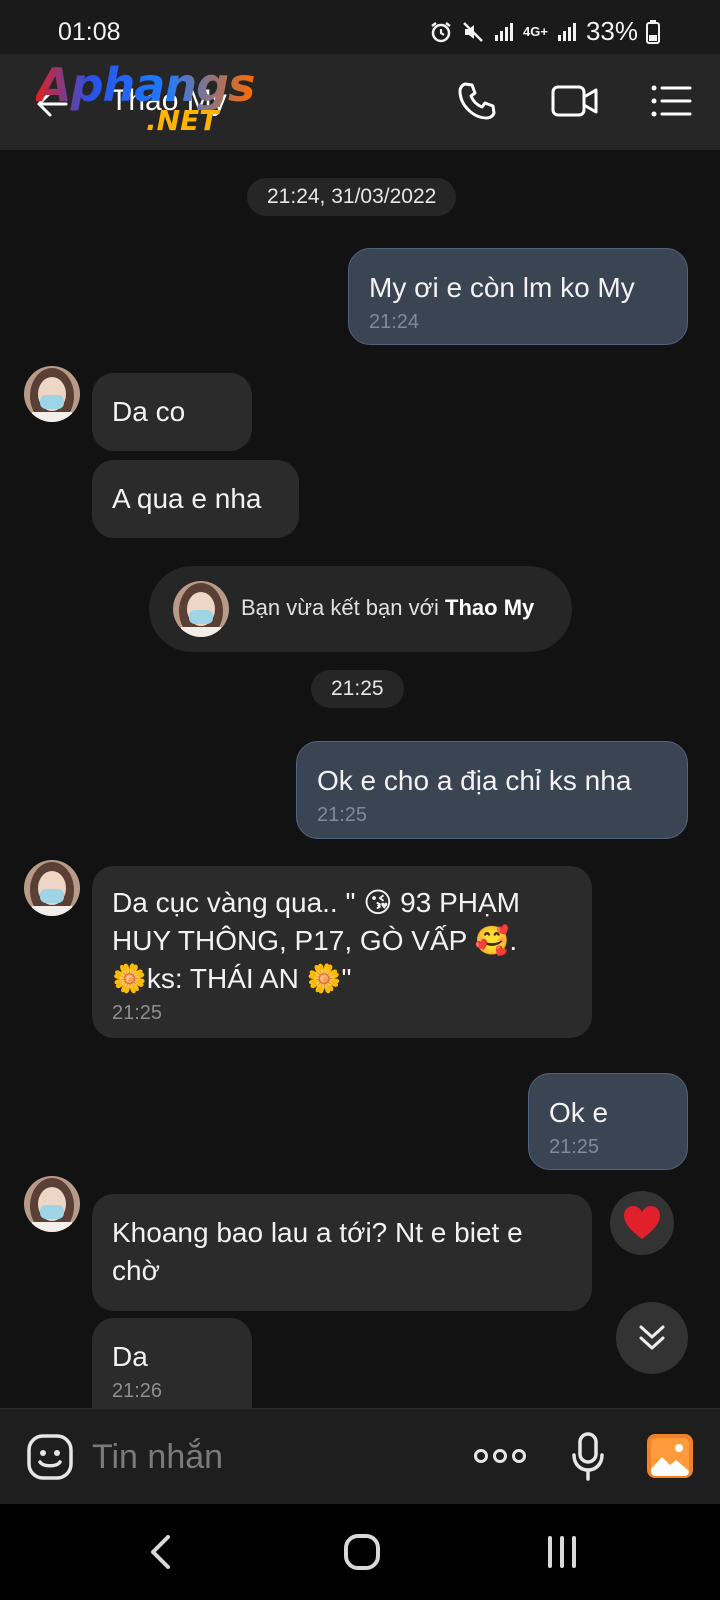 This screenshot has height=1600, width=720. Describe the element at coordinates (588, 1457) in the screenshot. I see `microphone-icon` at that location.